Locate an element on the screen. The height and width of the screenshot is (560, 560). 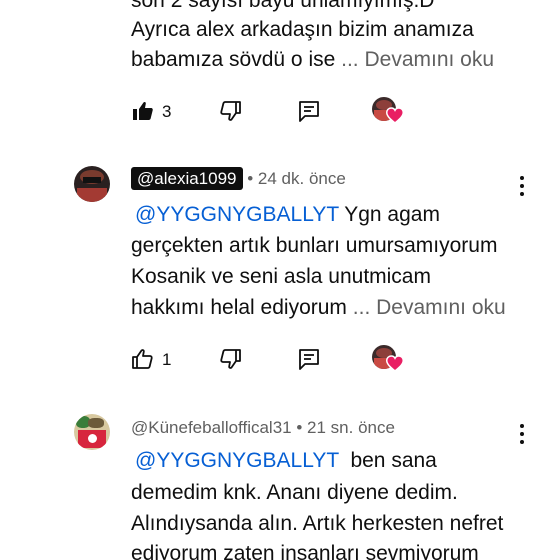
comment-2-last-line-text: hakkımı helal ediyorum is located at coordinates (239, 307).